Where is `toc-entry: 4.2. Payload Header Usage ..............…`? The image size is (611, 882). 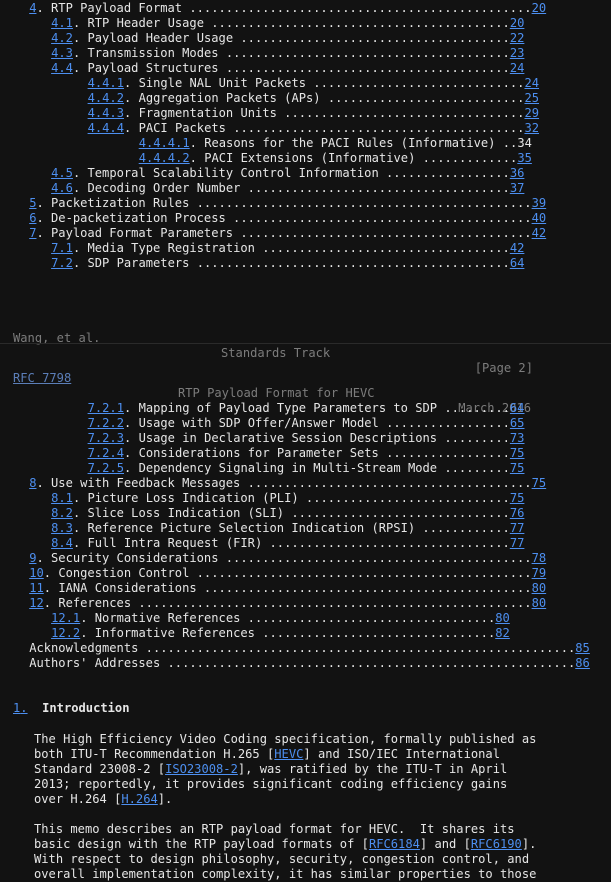 toc-entry: 4.2. Payload Header Usage ..............… is located at coordinates (288, 38).